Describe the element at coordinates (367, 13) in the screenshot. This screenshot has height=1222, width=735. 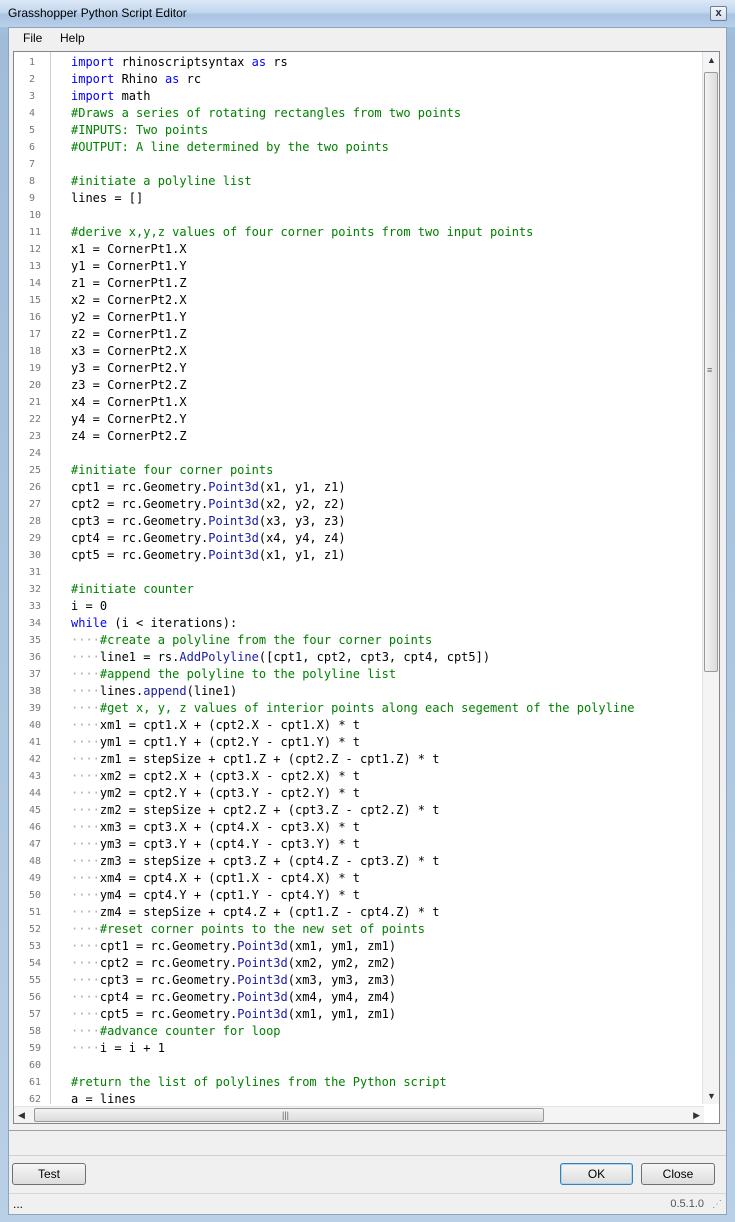
I see `title-bar: Grasshopper Python Script Editor x` at that location.